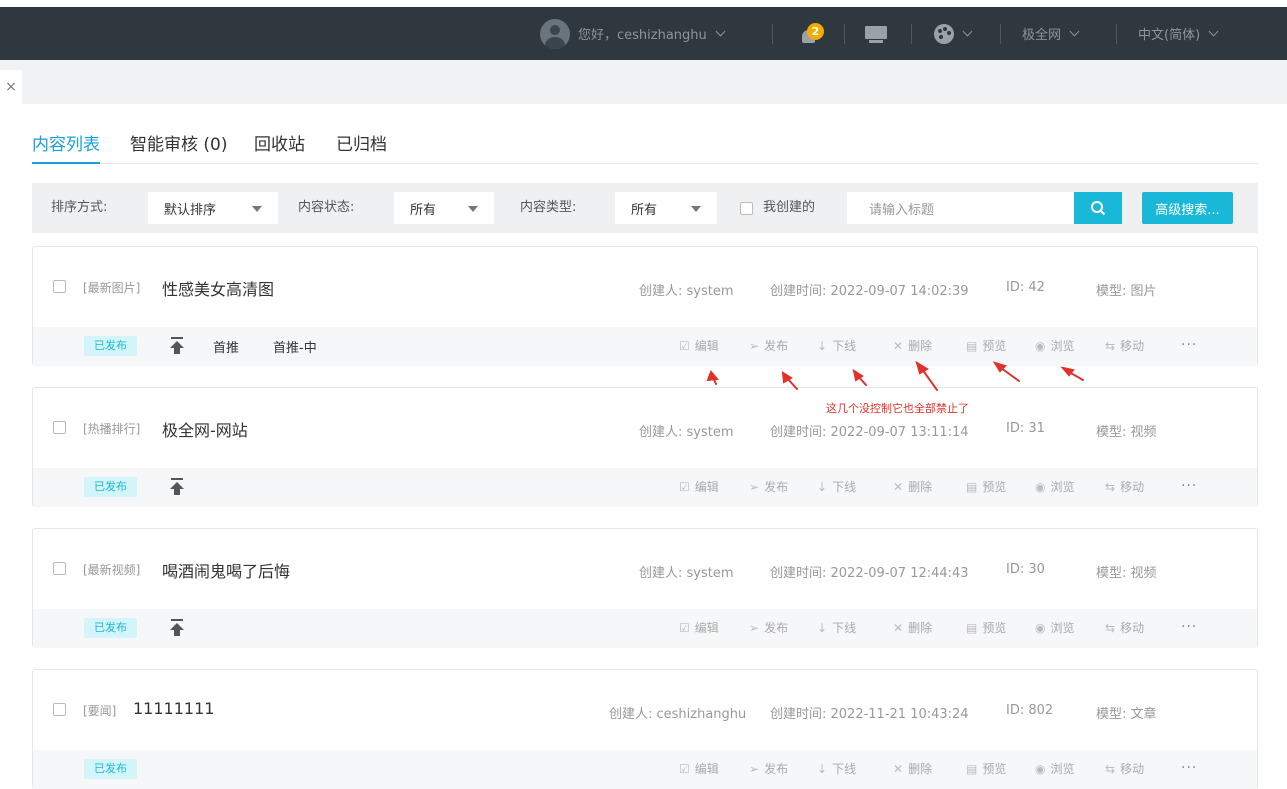  I want to click on status-badge: 已发布, so click(110, 346).